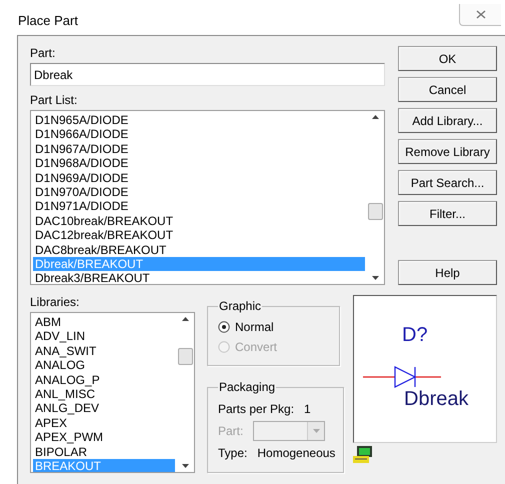 This screenshot has height=484, width=505. What do you see at coordinates (199, 149) in the screenshot?
I see `part-list-item: D1N967A/DIODE` at bounding box center [199, 149].